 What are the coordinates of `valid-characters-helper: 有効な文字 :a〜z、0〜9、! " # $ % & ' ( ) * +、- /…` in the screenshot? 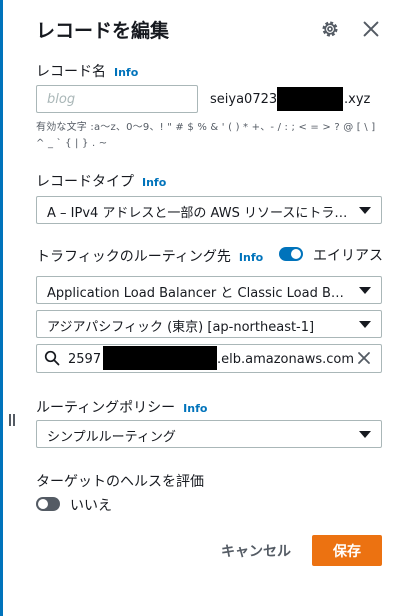 It's located at (206, 135).